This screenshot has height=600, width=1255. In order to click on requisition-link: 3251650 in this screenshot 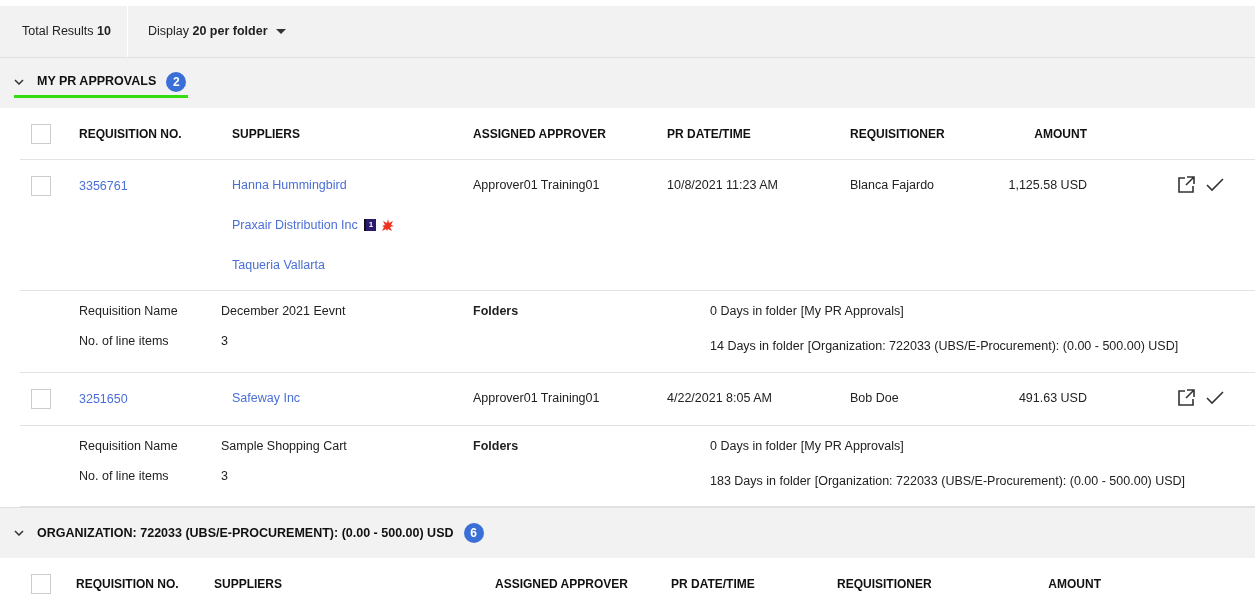, I will do `click(155, 399)`.